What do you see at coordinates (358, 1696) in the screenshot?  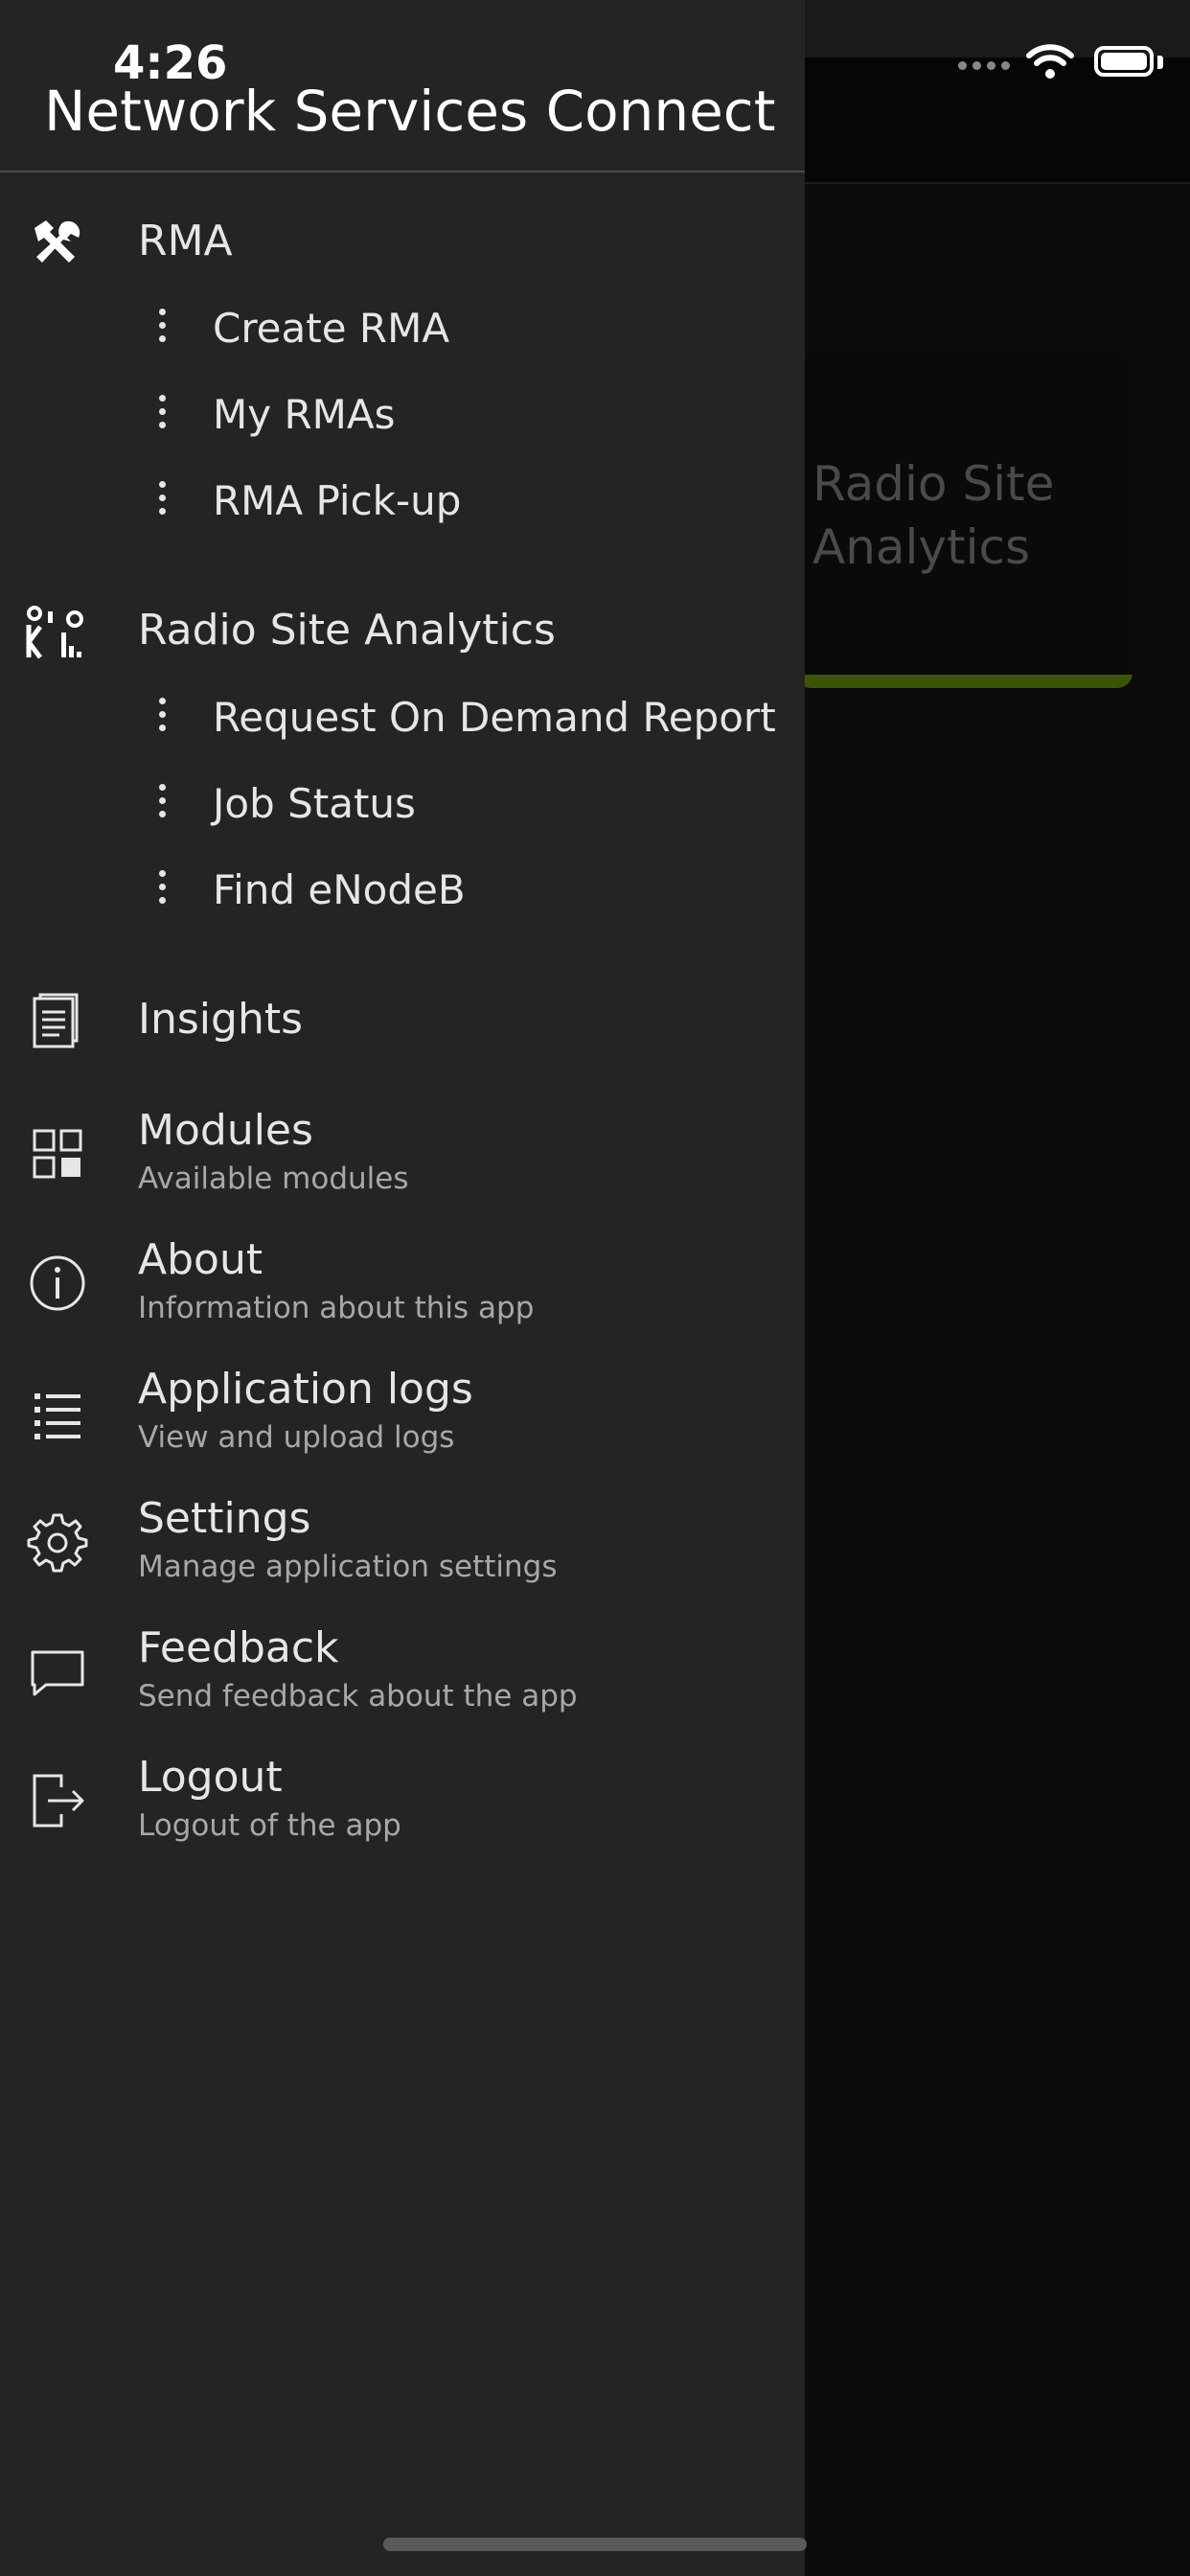 I see `feedback-subtitle: Send feedback about the app` at bounding box center [358, 1696].